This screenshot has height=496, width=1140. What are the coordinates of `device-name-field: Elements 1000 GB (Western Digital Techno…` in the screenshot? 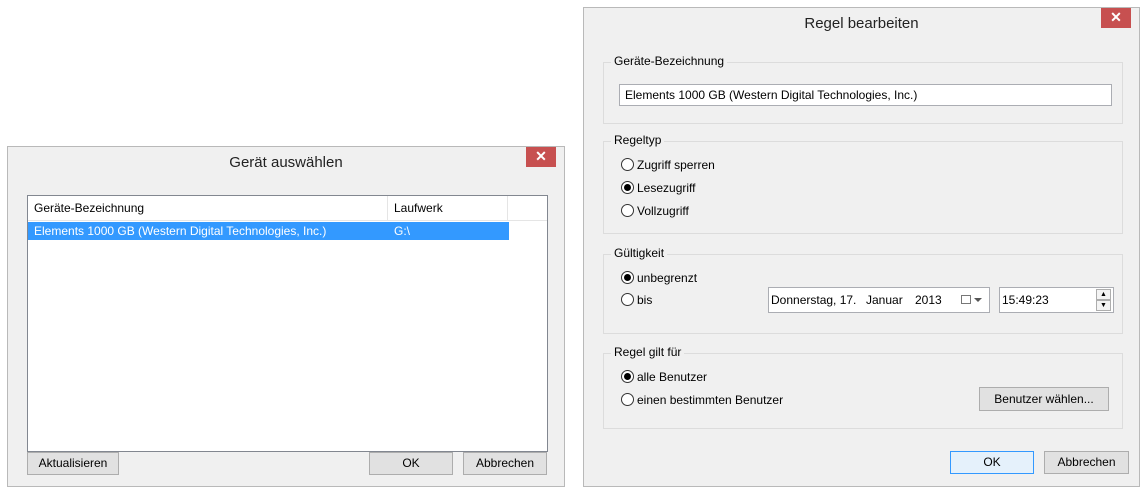 It's located at (865, 95).